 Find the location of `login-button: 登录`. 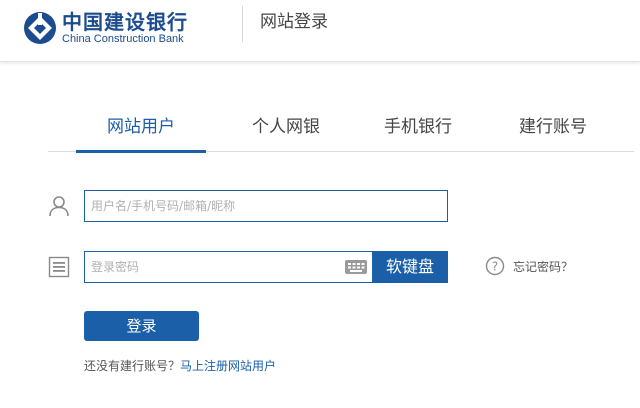

login-button: 登录 is located at coordinates (141, 326).